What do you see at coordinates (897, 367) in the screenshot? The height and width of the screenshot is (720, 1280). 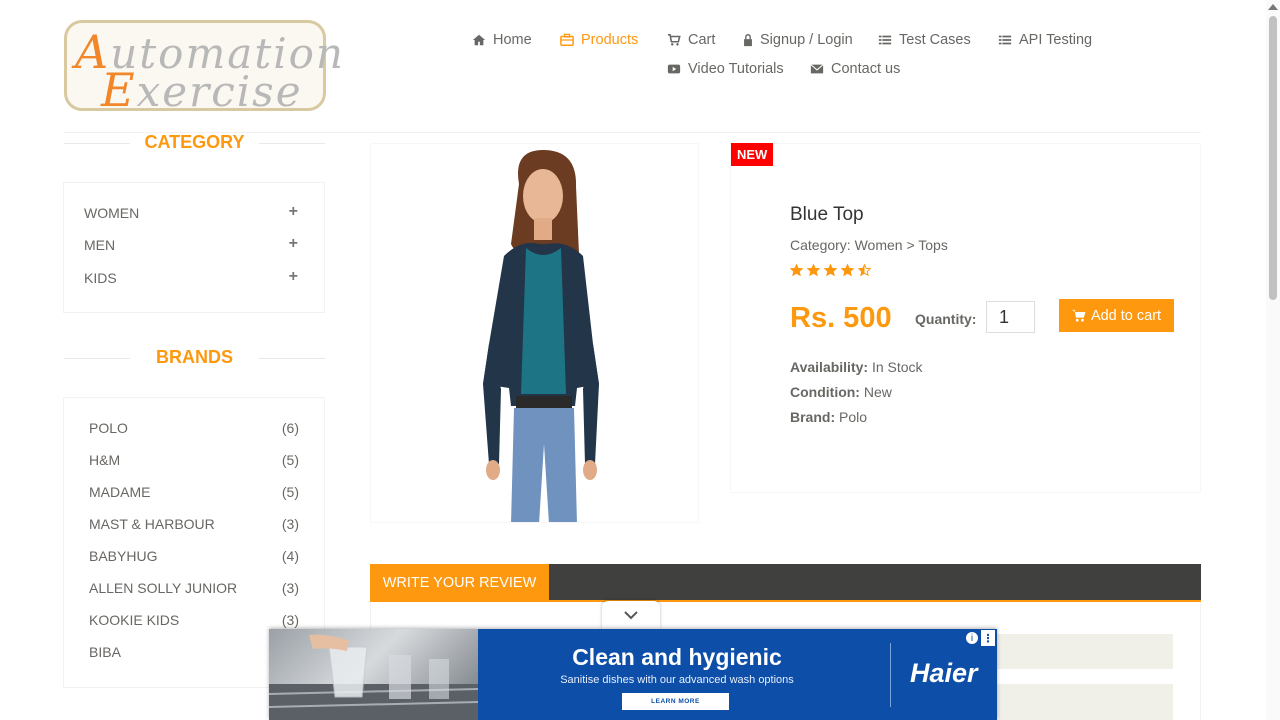 I see `availability-value: In Stock` at bounding box center [897, 367].